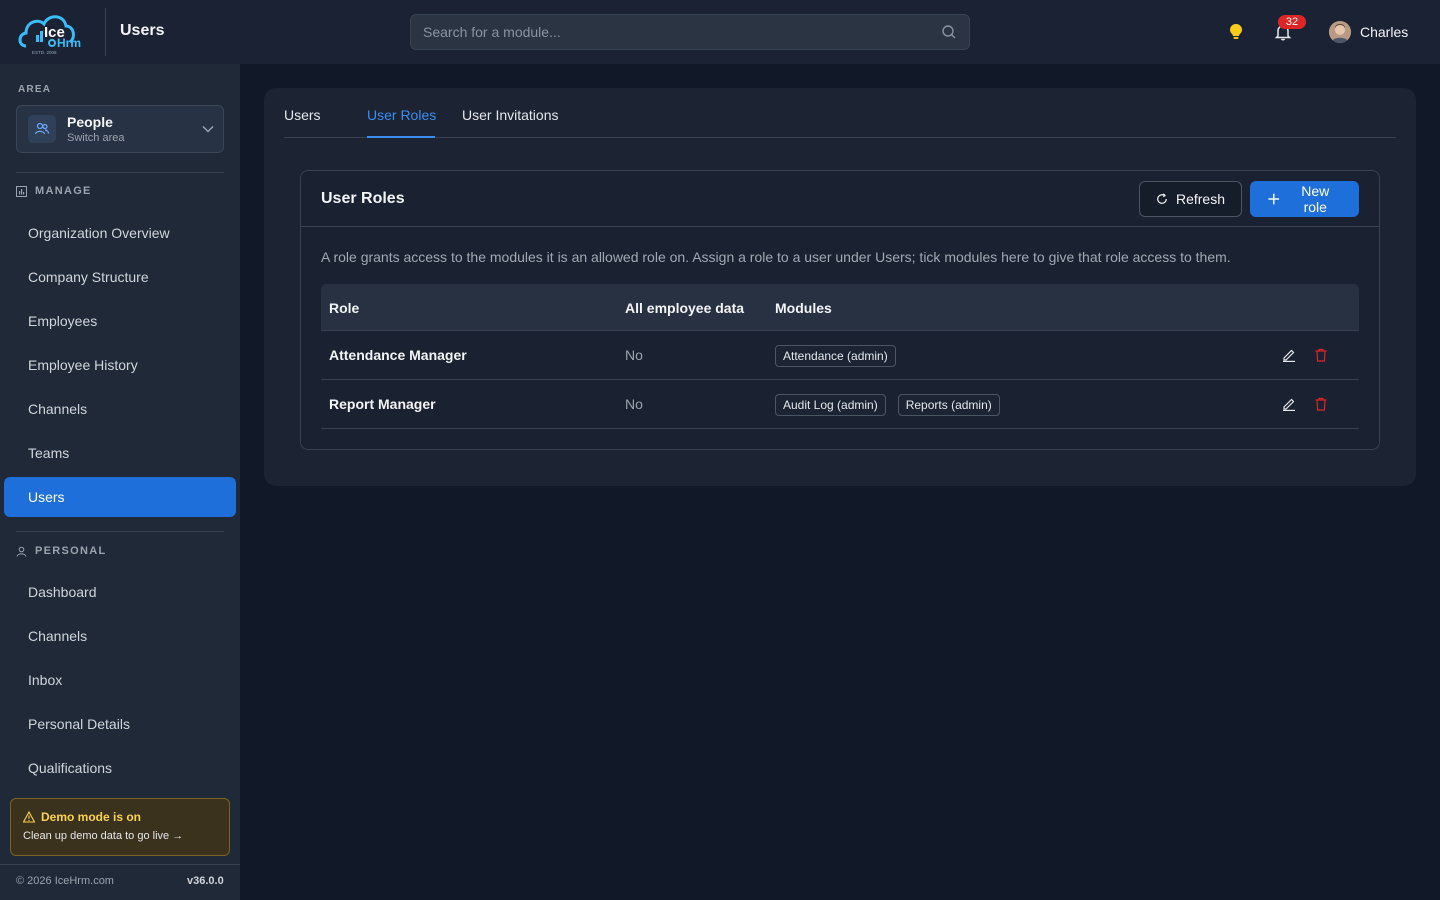 The height and width of the screenshot is (900, 1440). I want to click on sidebar-item-employees: Employees, so click(120, 321).